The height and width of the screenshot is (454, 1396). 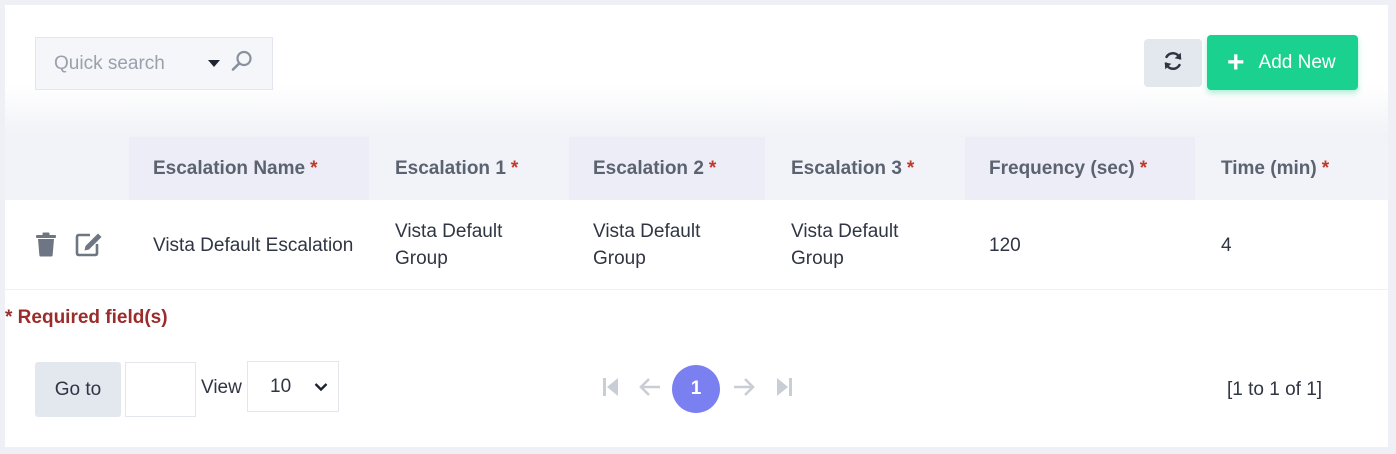 What do you see at coordinates (78, 389) in the screenshot?
I see `goto-button: Go to` at bounding box center [78, 389].